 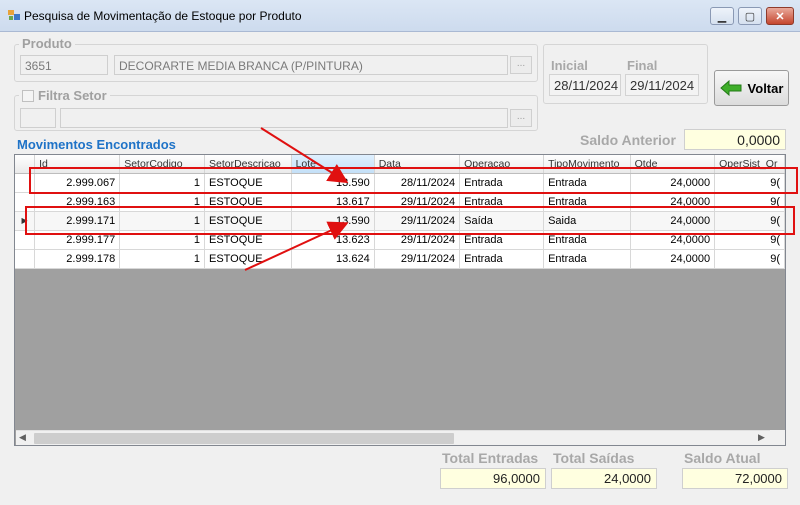 I want to click on inicial-label: Inicial, so click(x=569, y=65).